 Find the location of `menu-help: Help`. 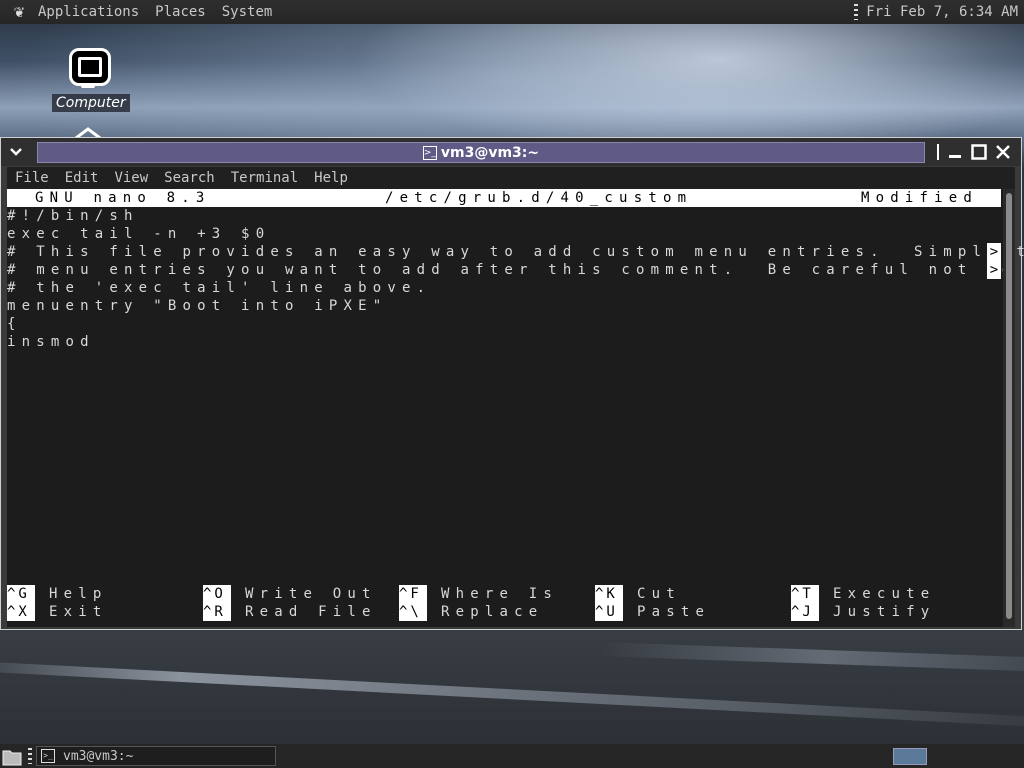

menu-help: Help is located at coordinates (331, 178).